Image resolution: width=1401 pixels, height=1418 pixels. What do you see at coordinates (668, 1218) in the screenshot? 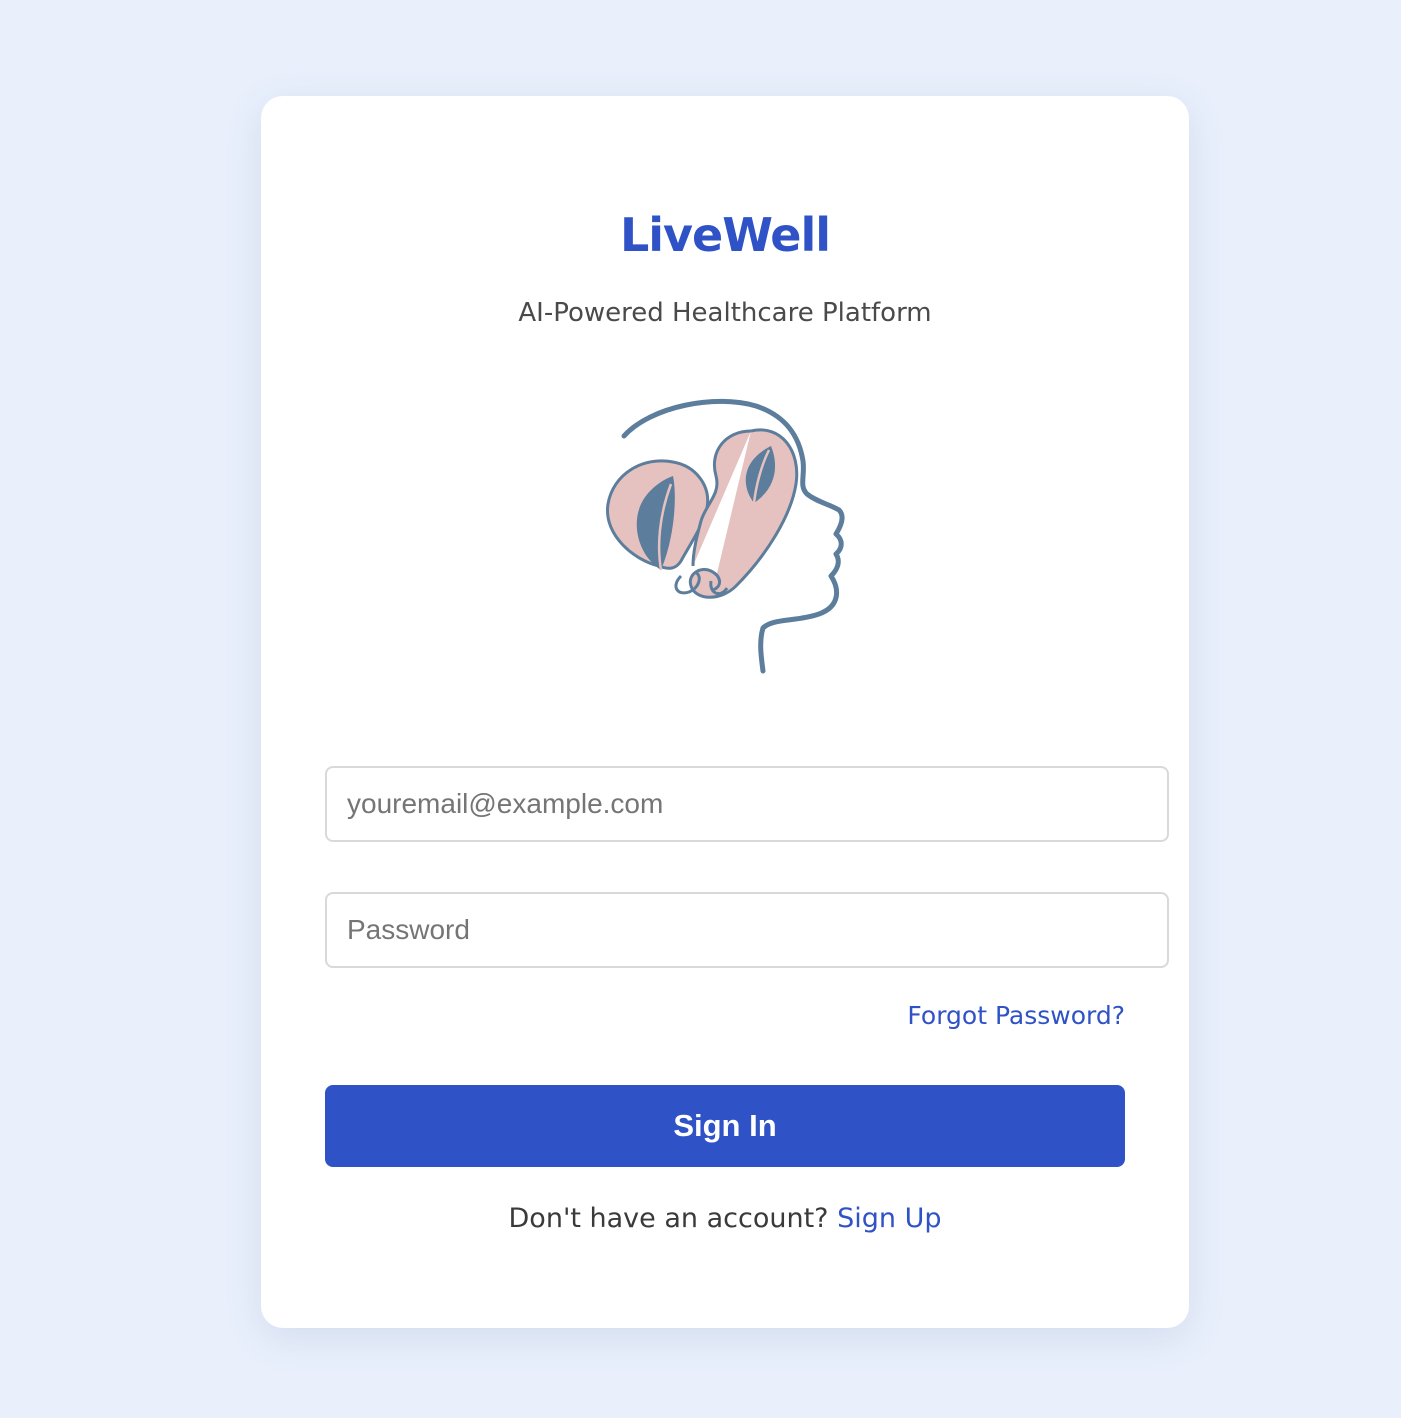
I see `signup-prompt-text: Don't have an account?` at bounding box center [668, 1218].